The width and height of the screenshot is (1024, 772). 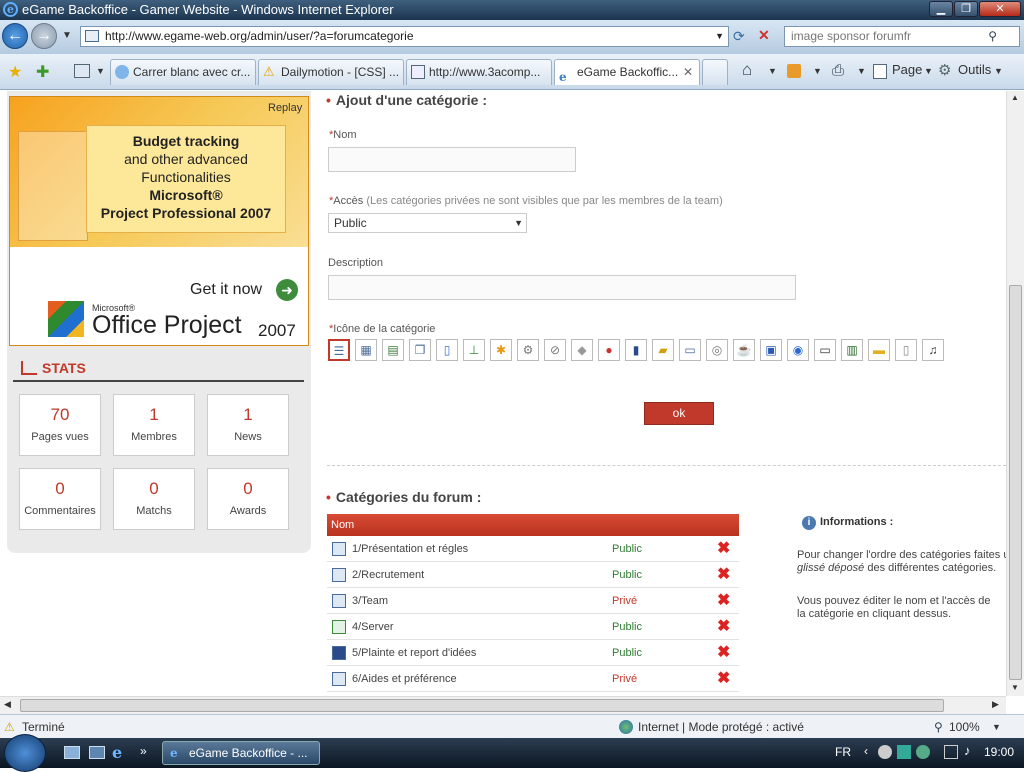 I want to click on tray-network-icon, so click(x=904, y=752).